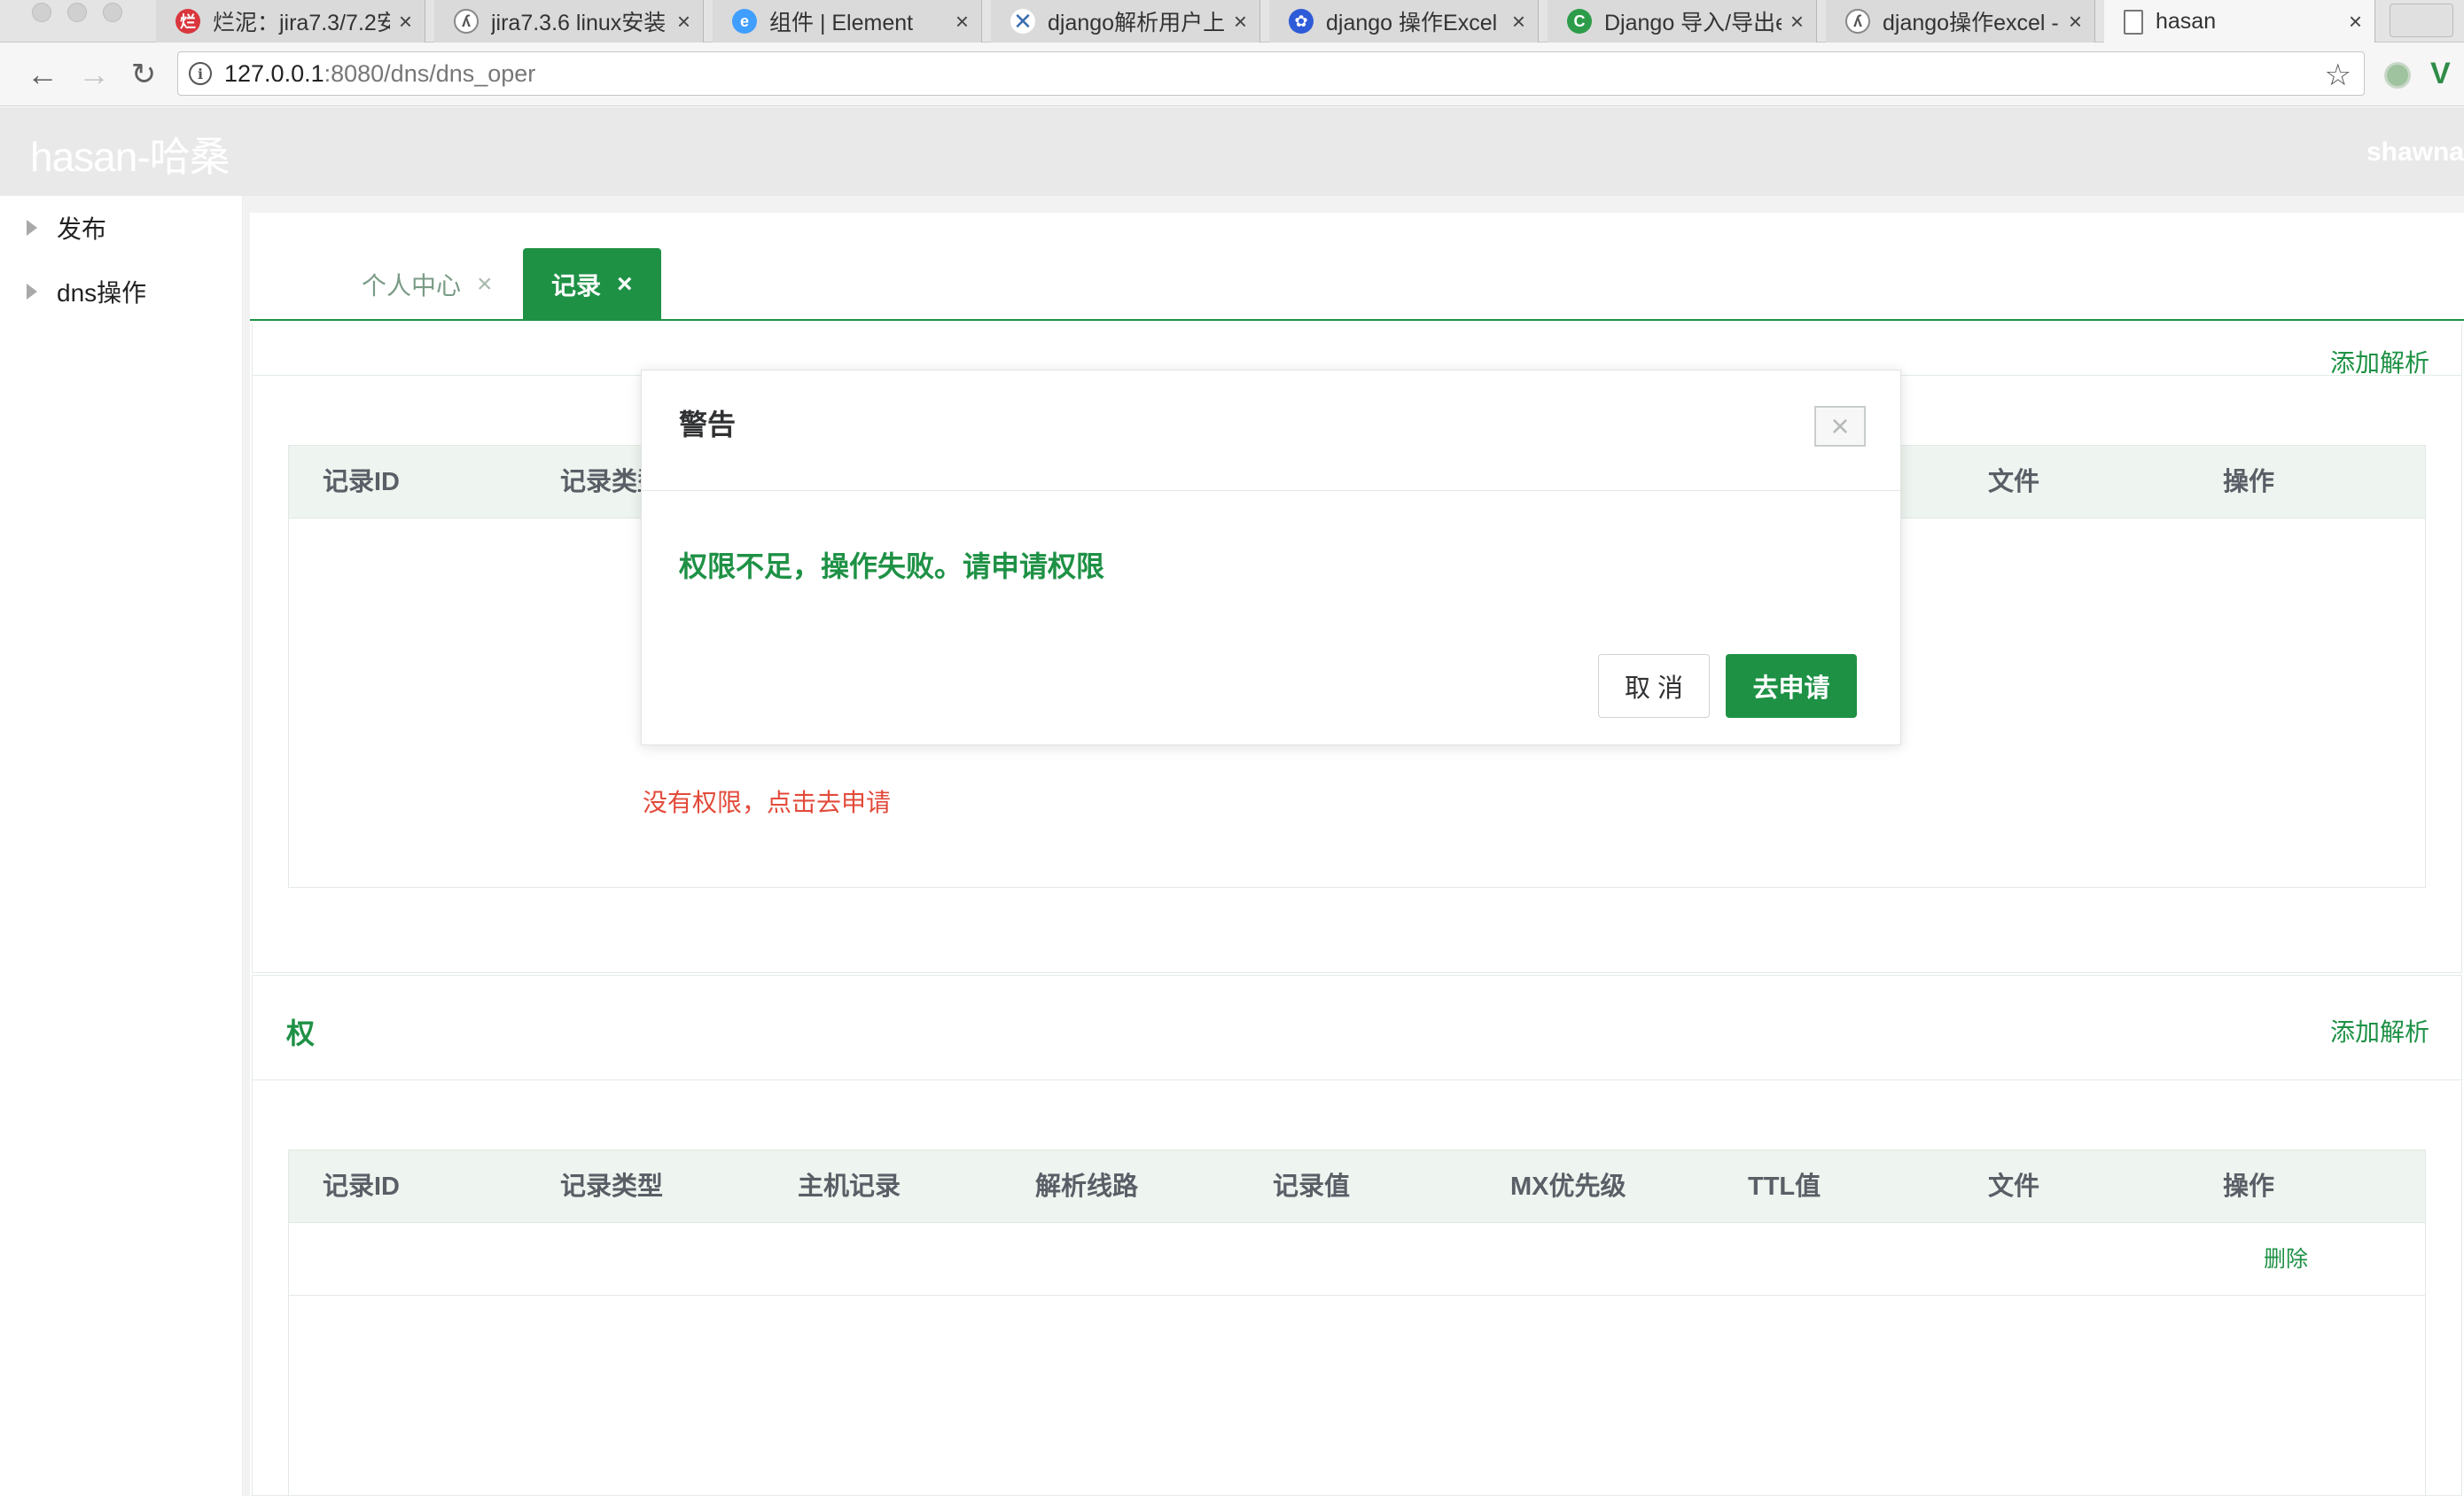 This screenshot has height=1496, width=2464. I want to click on dialog-title: 警告, so click(708, 425).